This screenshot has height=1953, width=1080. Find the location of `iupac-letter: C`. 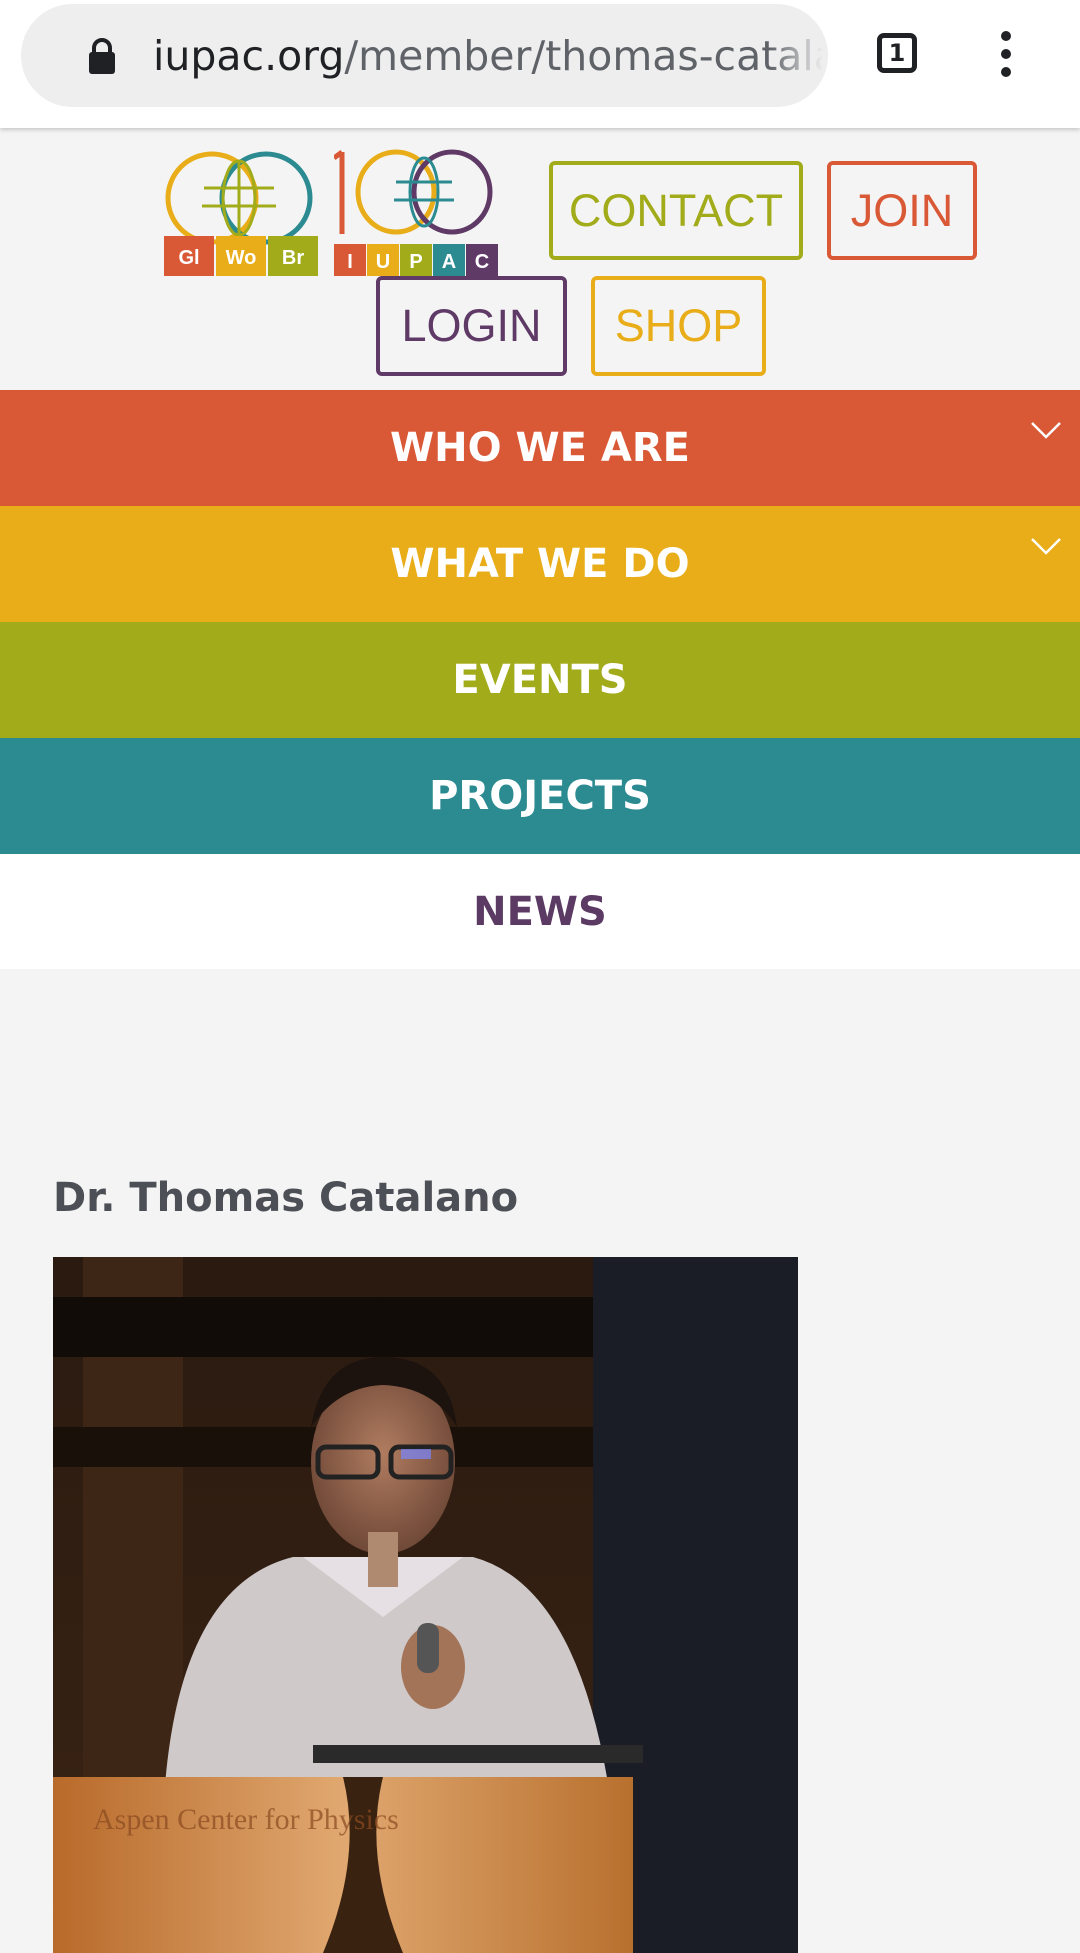

iupac-letter: C is located at coordinates (482, 262).